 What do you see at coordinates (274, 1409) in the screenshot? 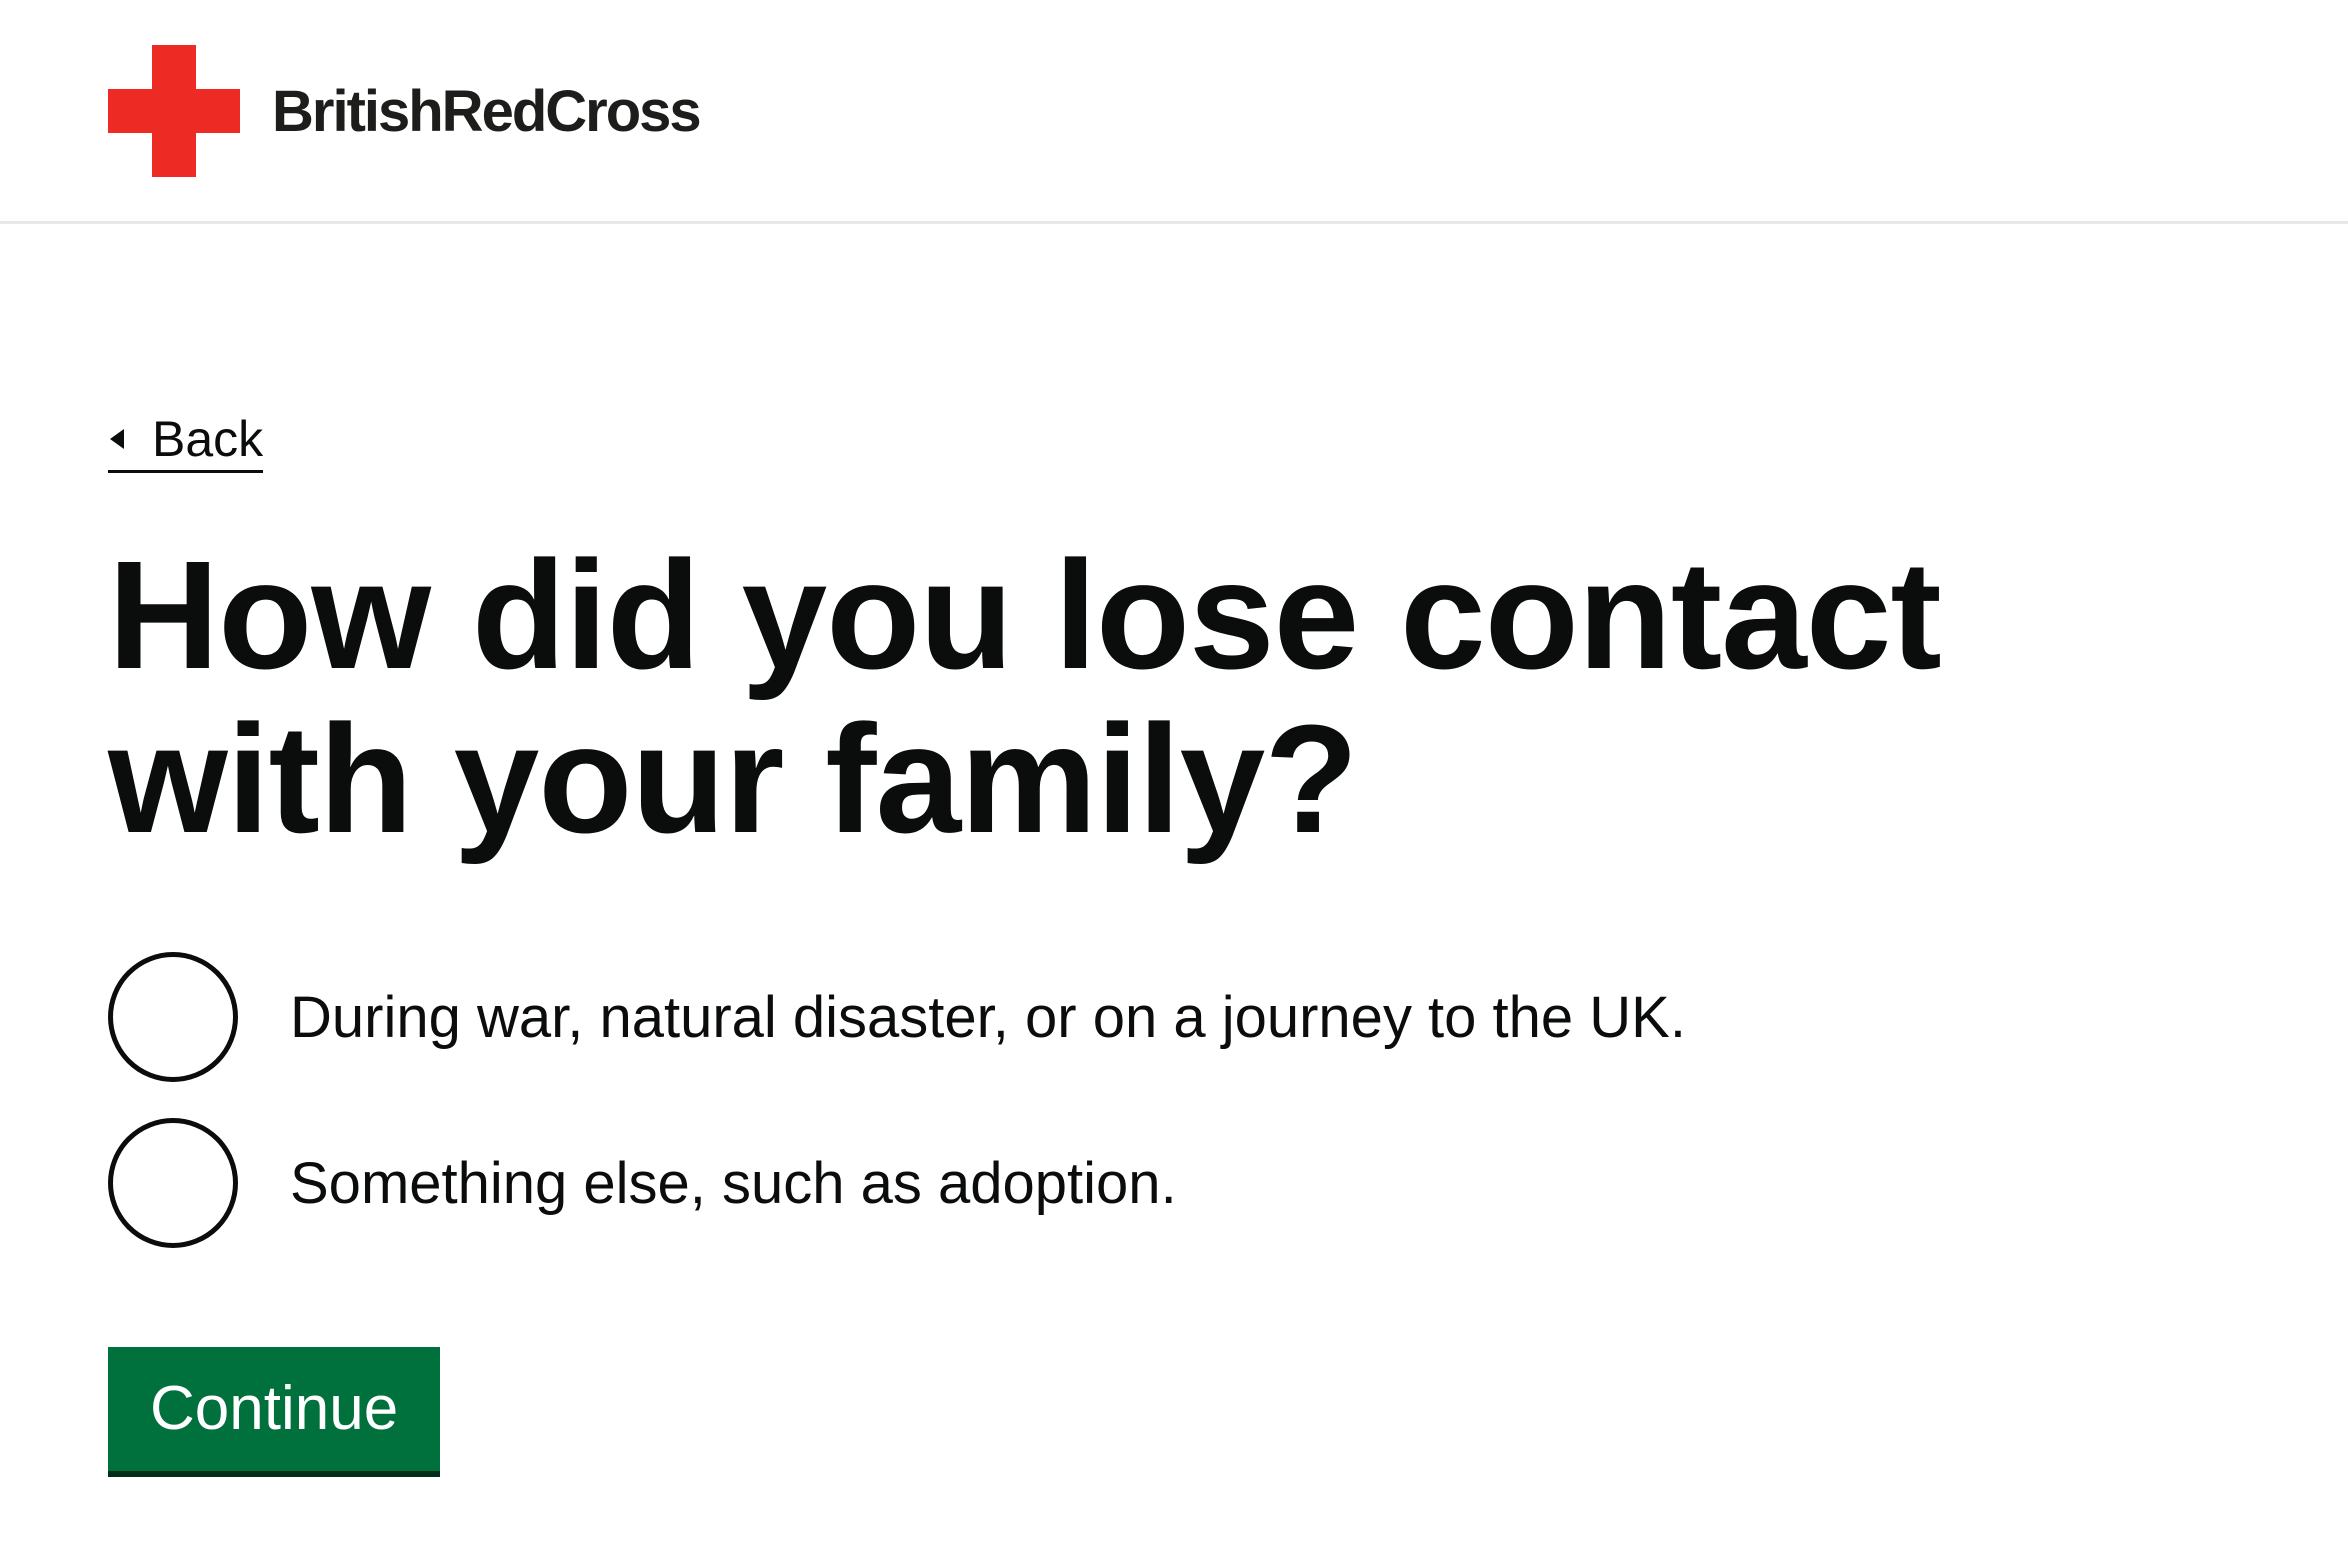
I see `continue-button: Continue` at bounding box center [274, 1409].